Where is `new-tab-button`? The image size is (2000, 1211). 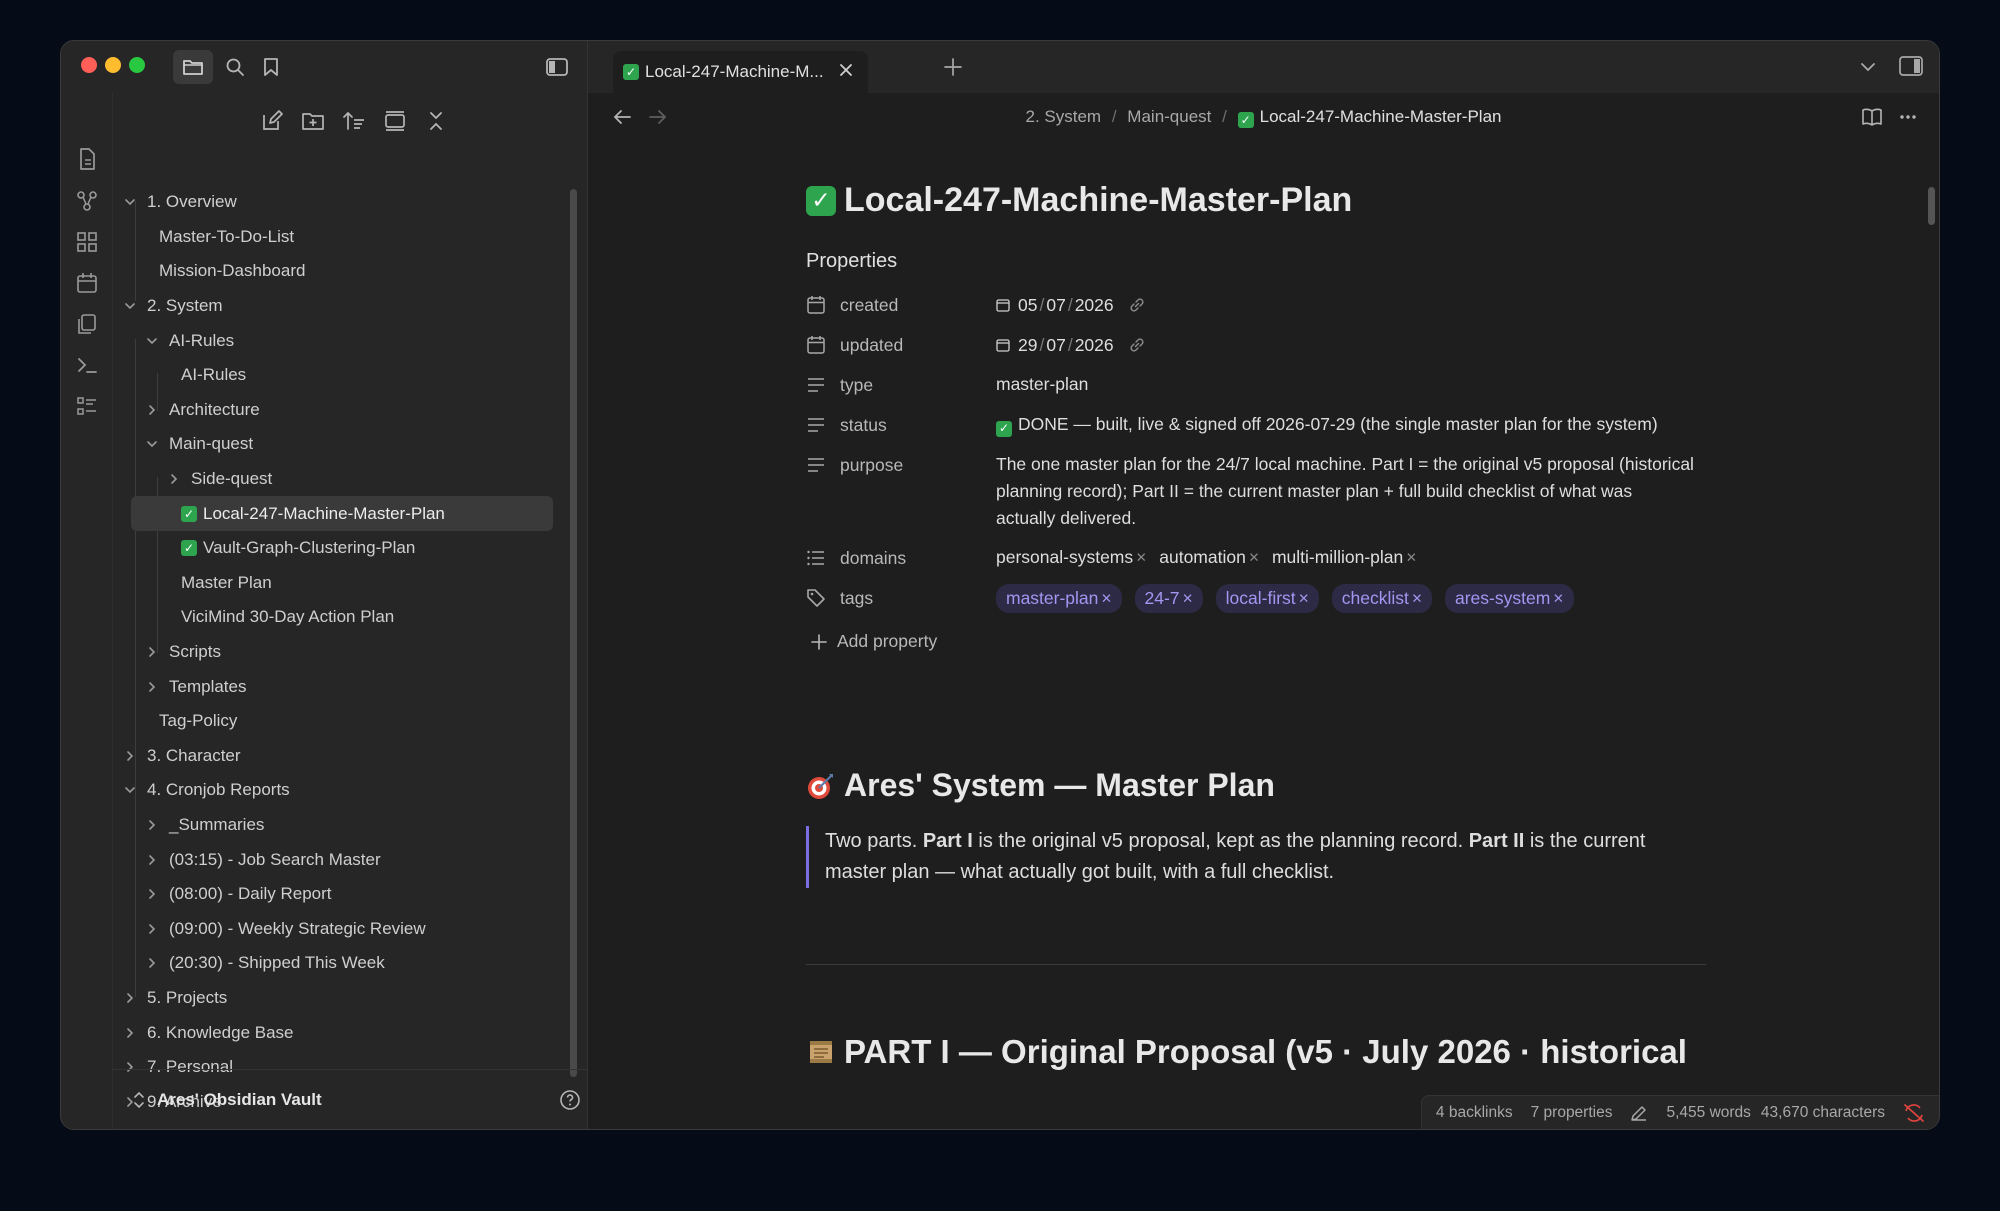
new-tab-button is located at coordinates (953, 69).